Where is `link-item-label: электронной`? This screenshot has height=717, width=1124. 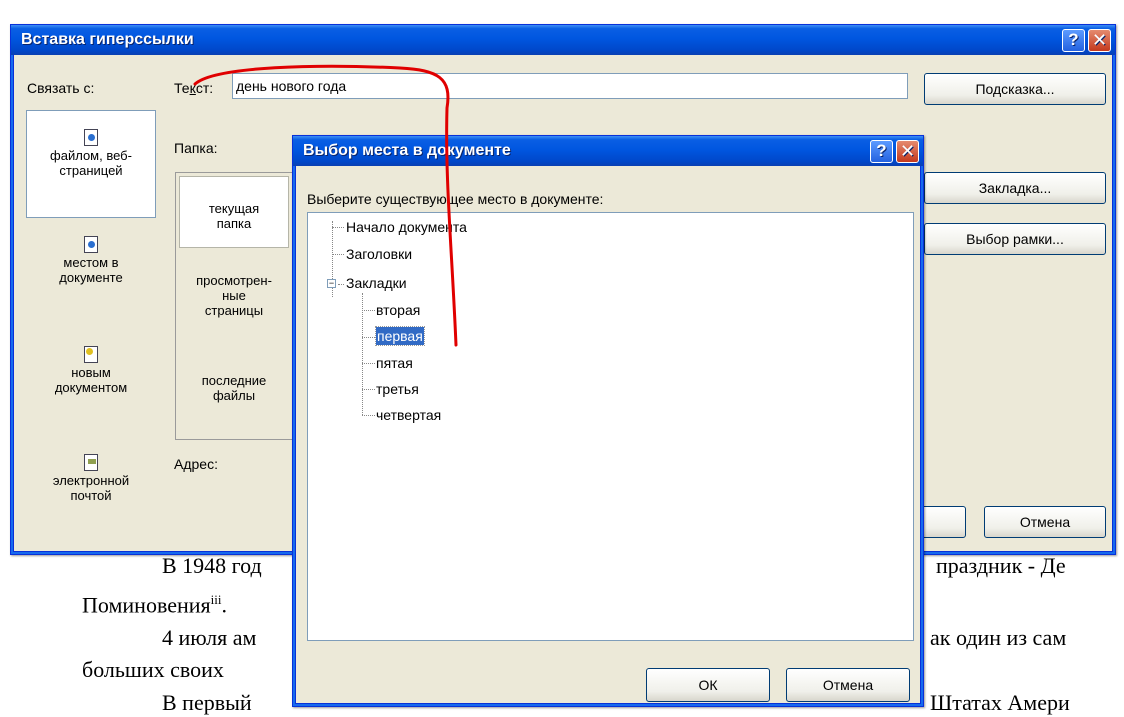 link-item-label: электронной is located at coordinates (91, 480).